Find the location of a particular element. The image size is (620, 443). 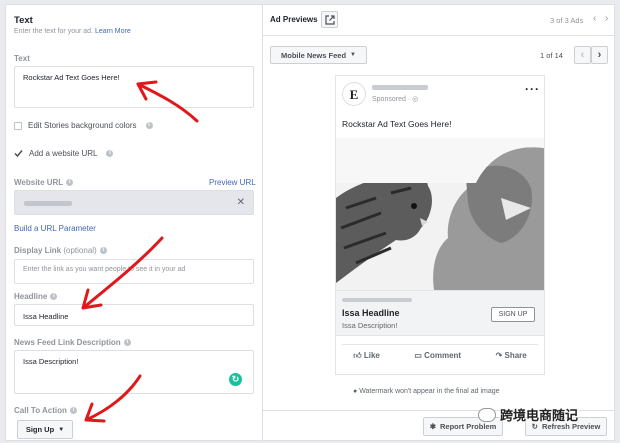

arrow-to-headline is located at coordinates (122, 273).